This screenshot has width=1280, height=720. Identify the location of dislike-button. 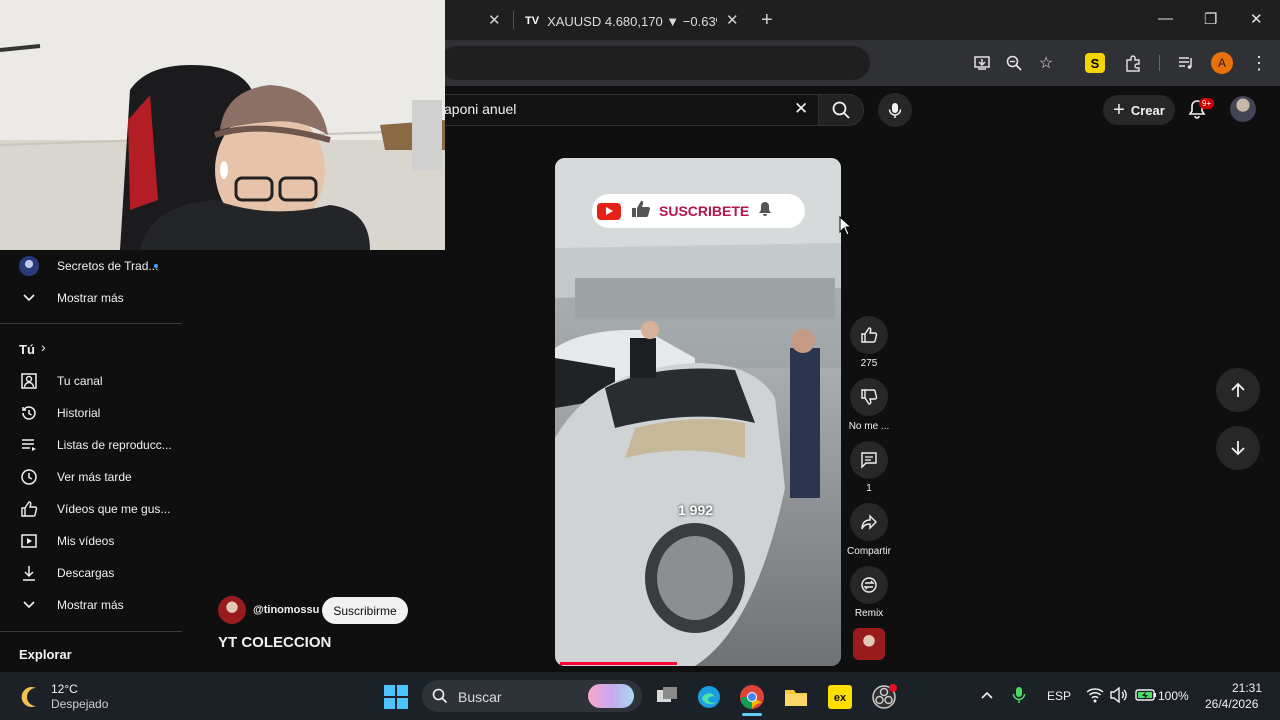
(869, 397).